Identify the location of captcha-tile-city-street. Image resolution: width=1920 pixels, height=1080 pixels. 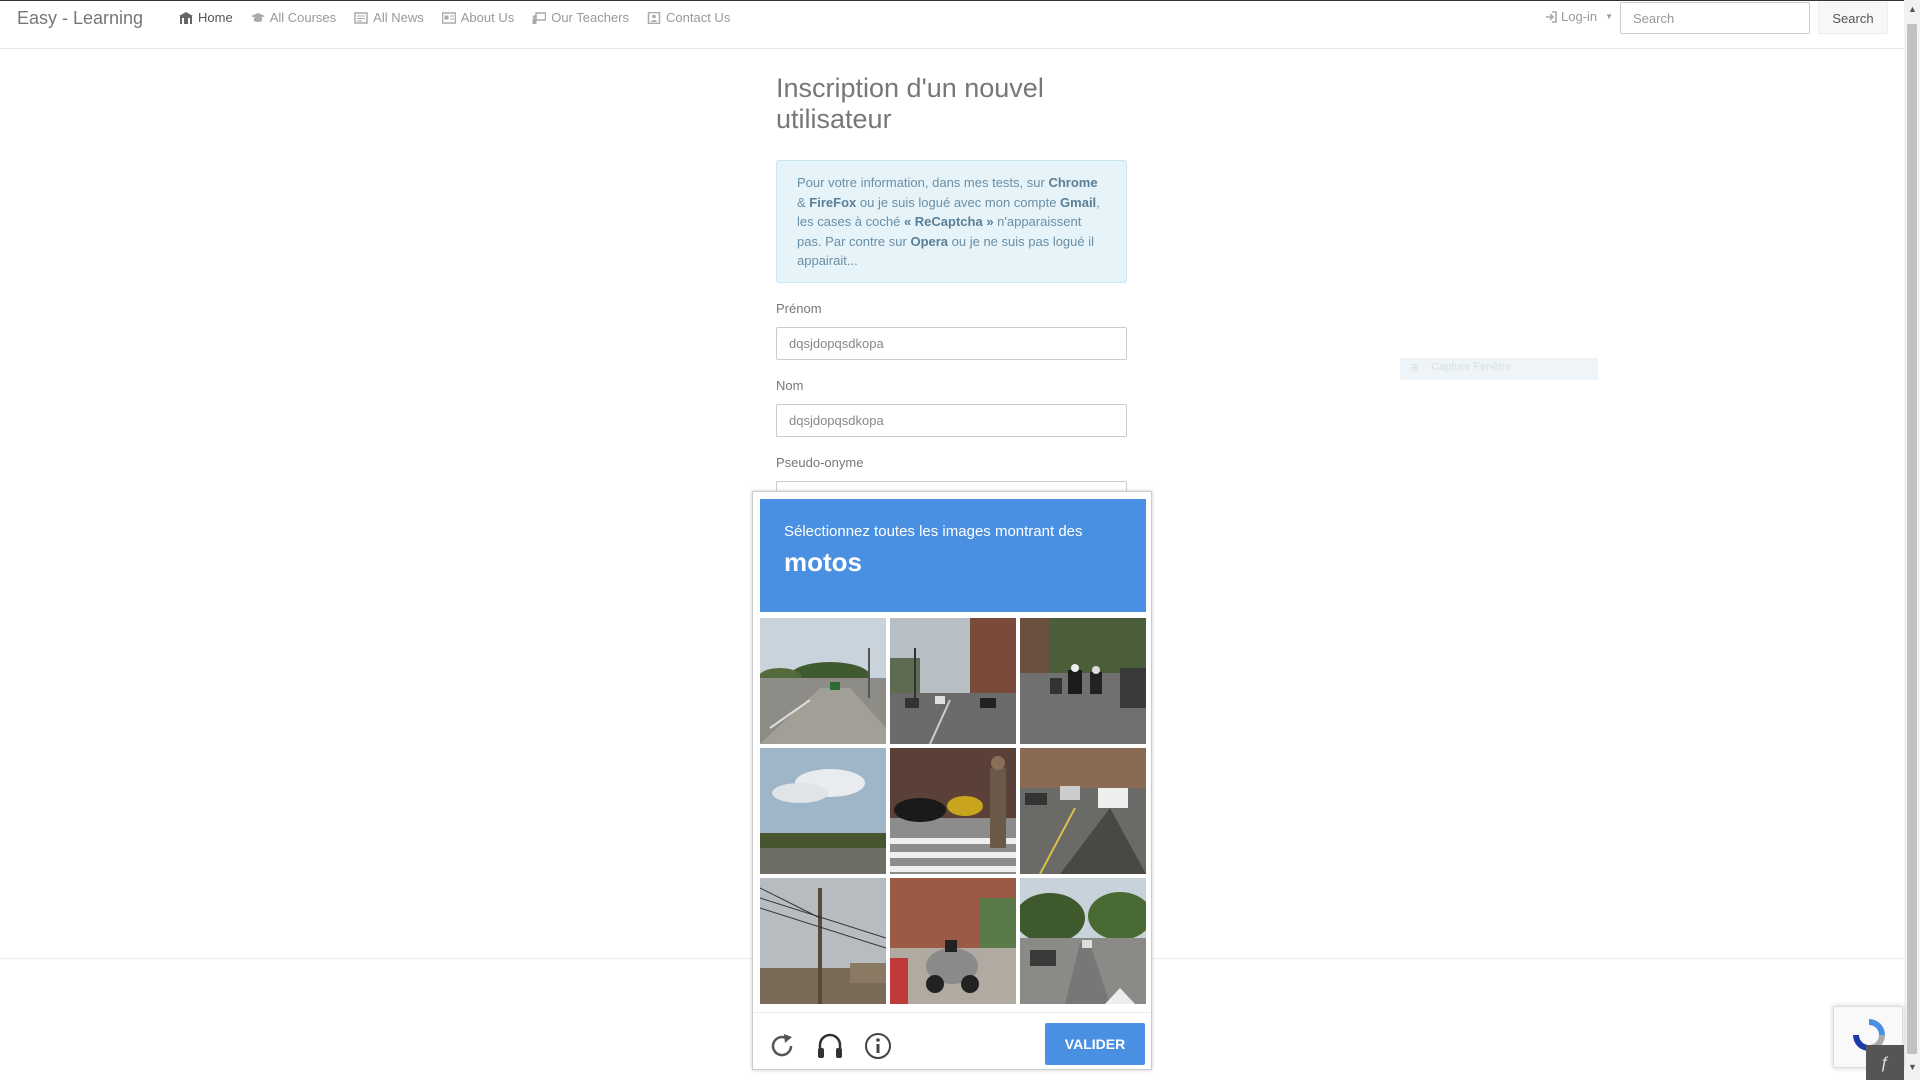
(953, 681).